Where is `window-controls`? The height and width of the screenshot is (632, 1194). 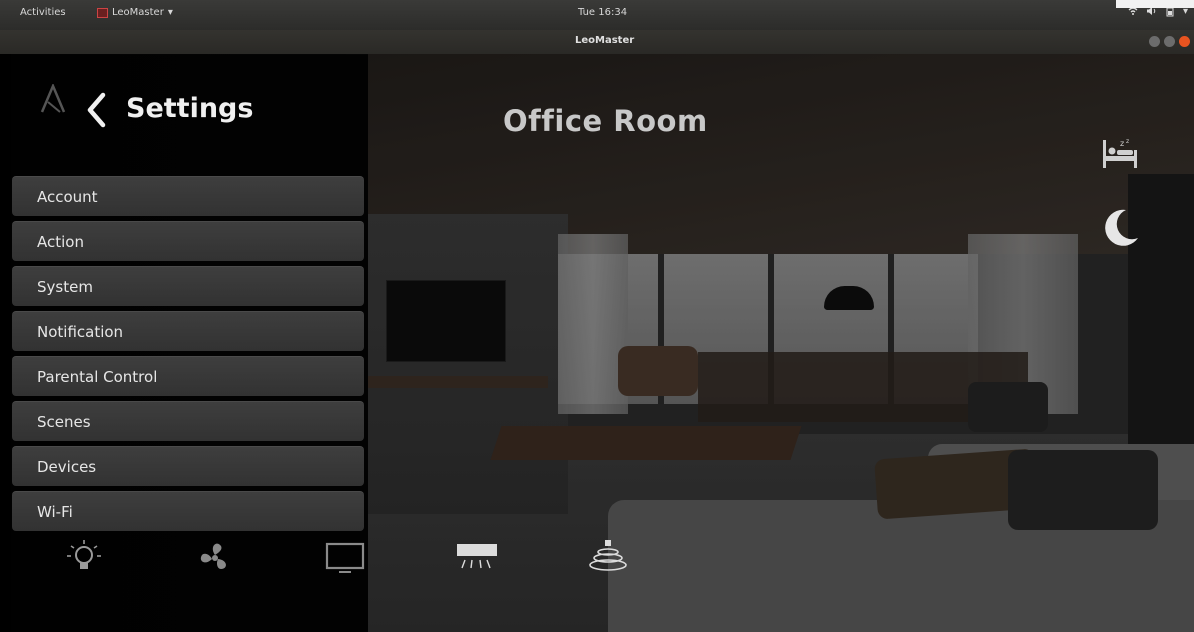 window-controls is located at coordinates (1169, 41).